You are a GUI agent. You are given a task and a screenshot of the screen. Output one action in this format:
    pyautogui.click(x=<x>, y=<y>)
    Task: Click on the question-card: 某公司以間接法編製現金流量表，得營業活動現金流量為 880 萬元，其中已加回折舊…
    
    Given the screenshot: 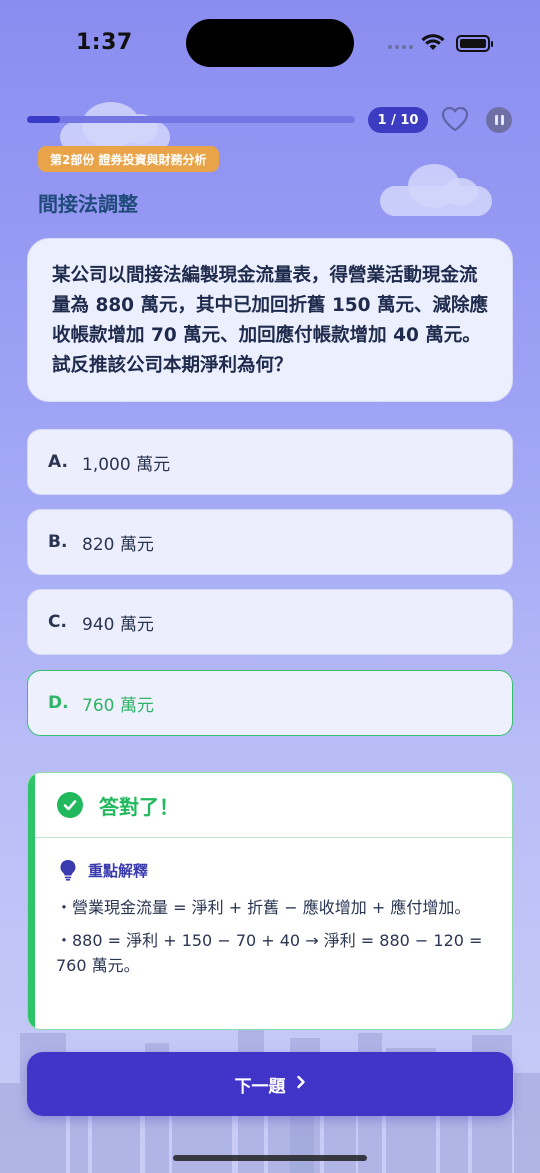 What is the action you would take?
    pyautogui.click(x=270, y=320)
    